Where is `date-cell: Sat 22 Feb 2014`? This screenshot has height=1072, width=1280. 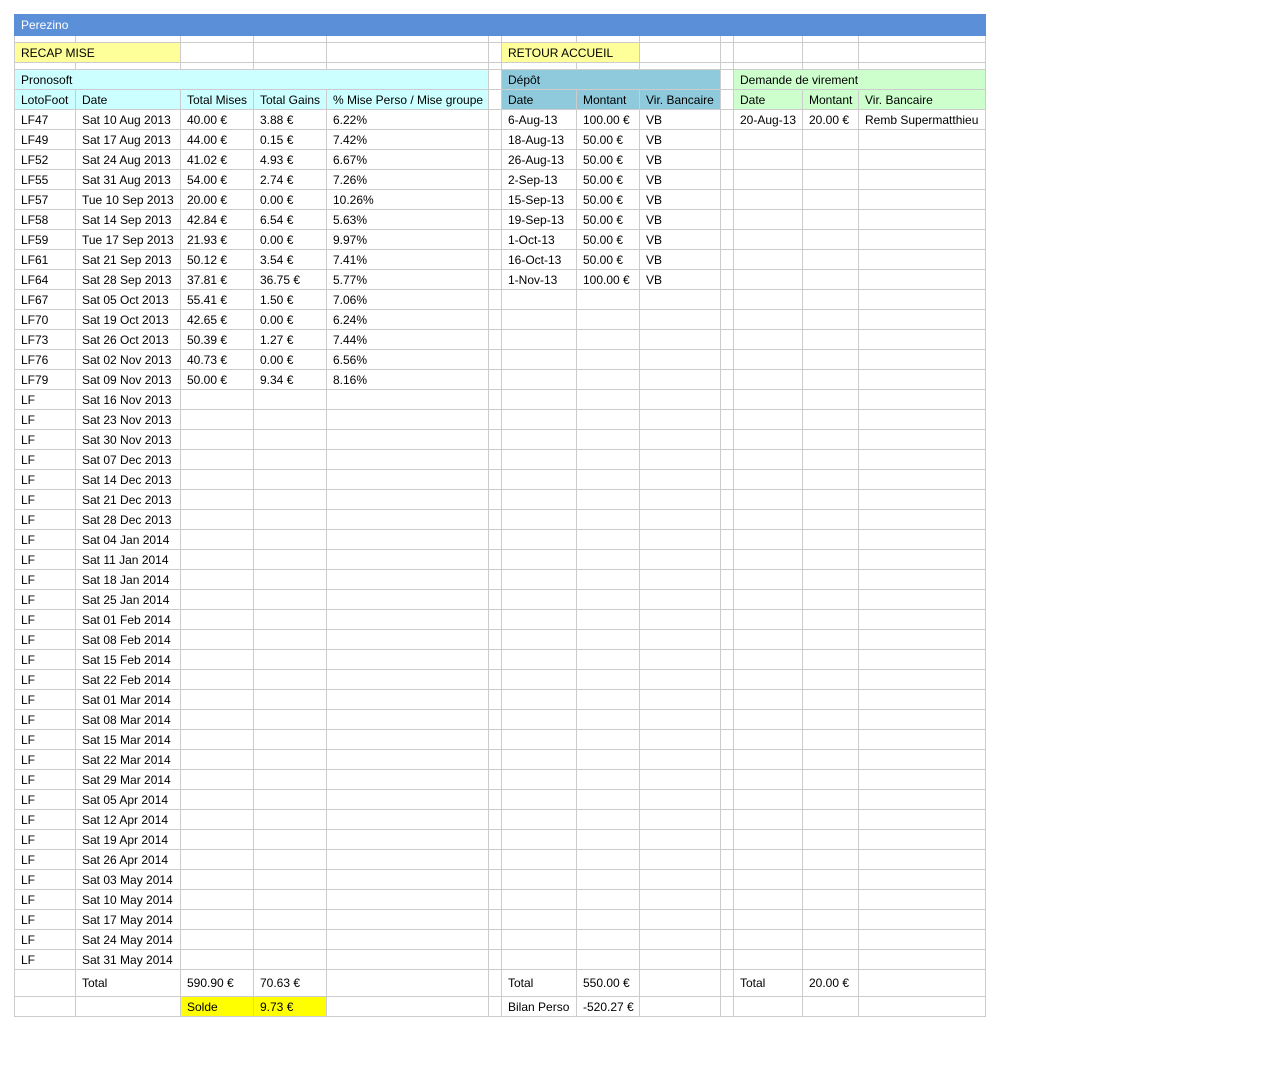 date-cell: Sat 22 Feb 2014 is located at coordinates (128, 679).